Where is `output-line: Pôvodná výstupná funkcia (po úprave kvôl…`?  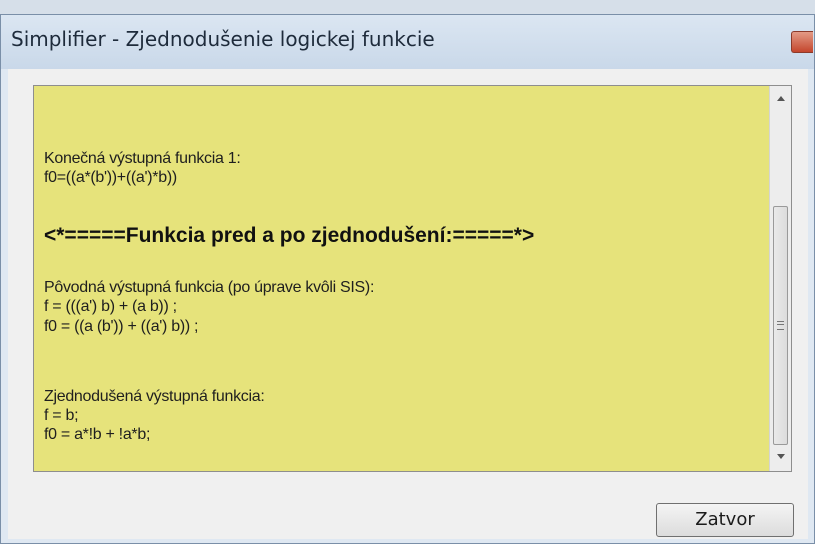
output-line: Pôvodná výstupná funkcia (po úprave kvôl… is located at coordinates (209, 287).